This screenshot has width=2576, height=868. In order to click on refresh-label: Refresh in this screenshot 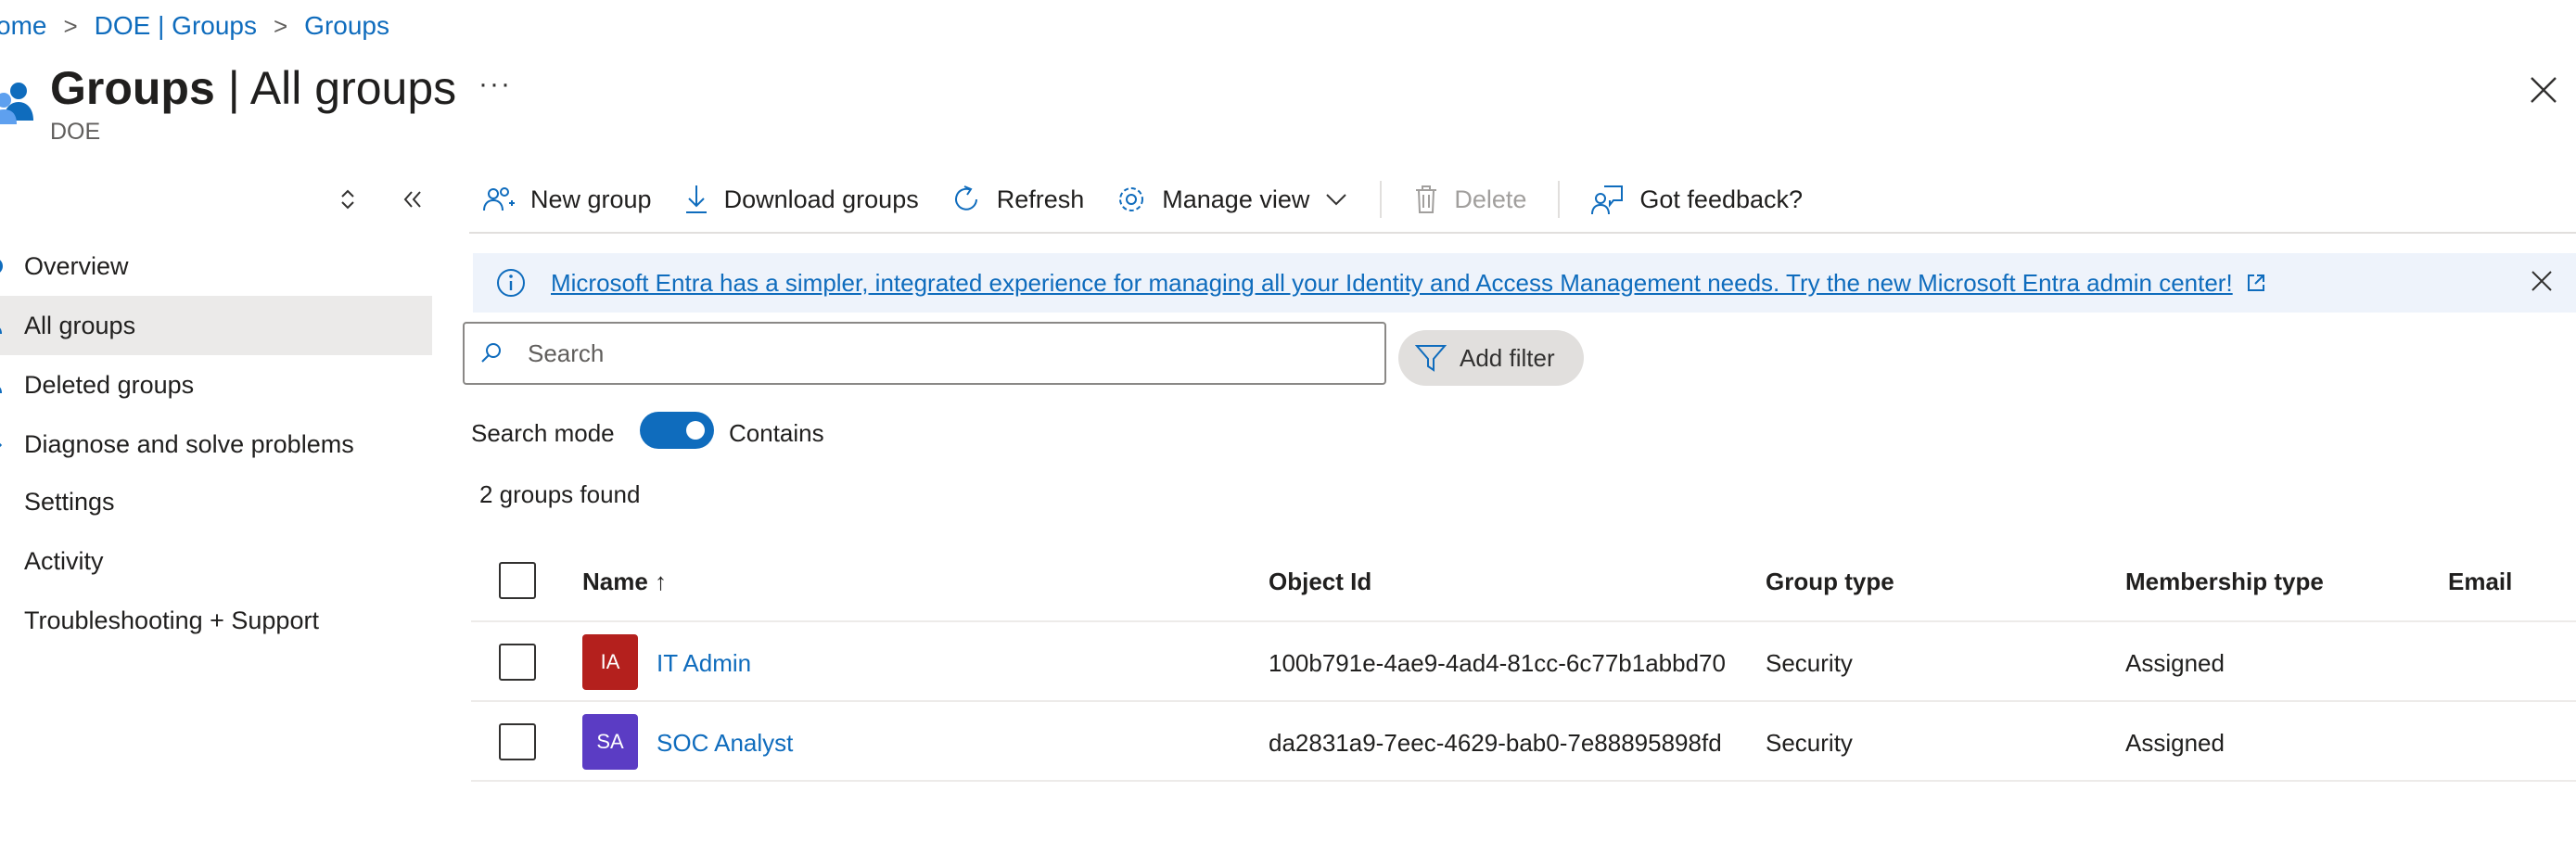, I will do `click(1040, 199)`.